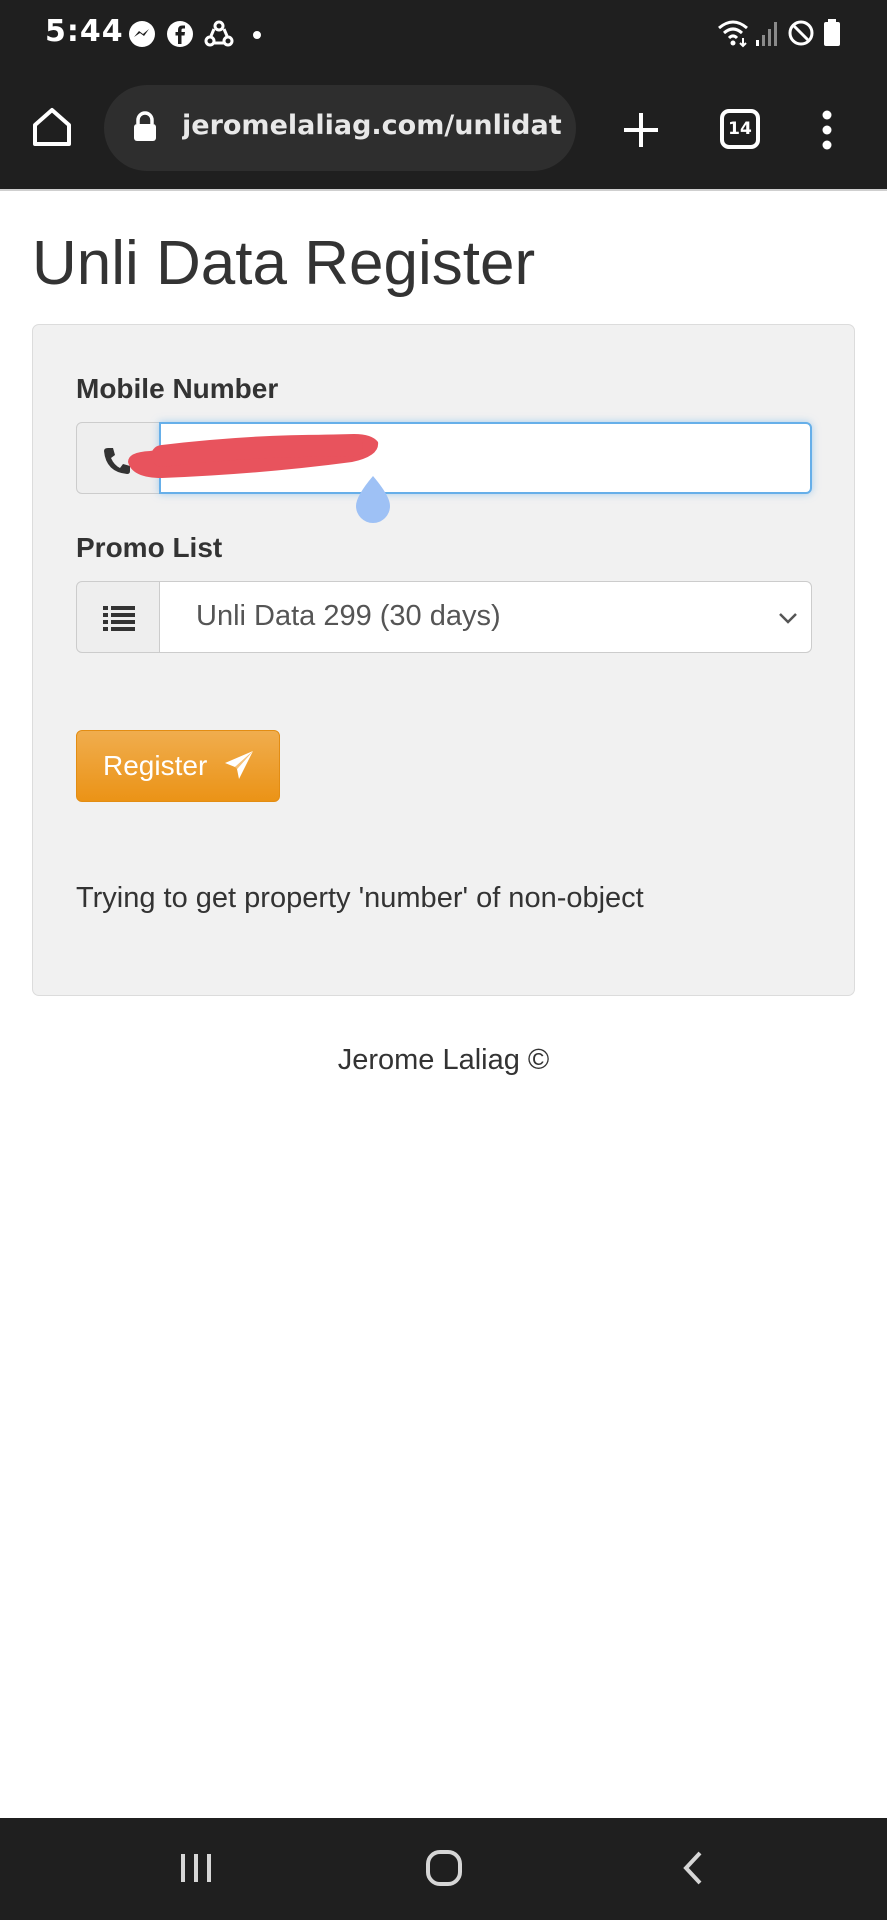  Describe the element at coordinates (196, 1868) in the screenshot. I see `recent-apps-icon` at that location.